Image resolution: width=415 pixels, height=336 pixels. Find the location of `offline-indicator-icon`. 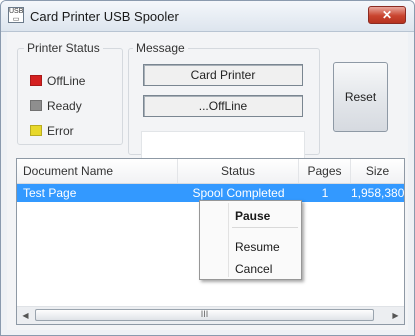

offline-indicator-icon is located at coordinates (36, 80).